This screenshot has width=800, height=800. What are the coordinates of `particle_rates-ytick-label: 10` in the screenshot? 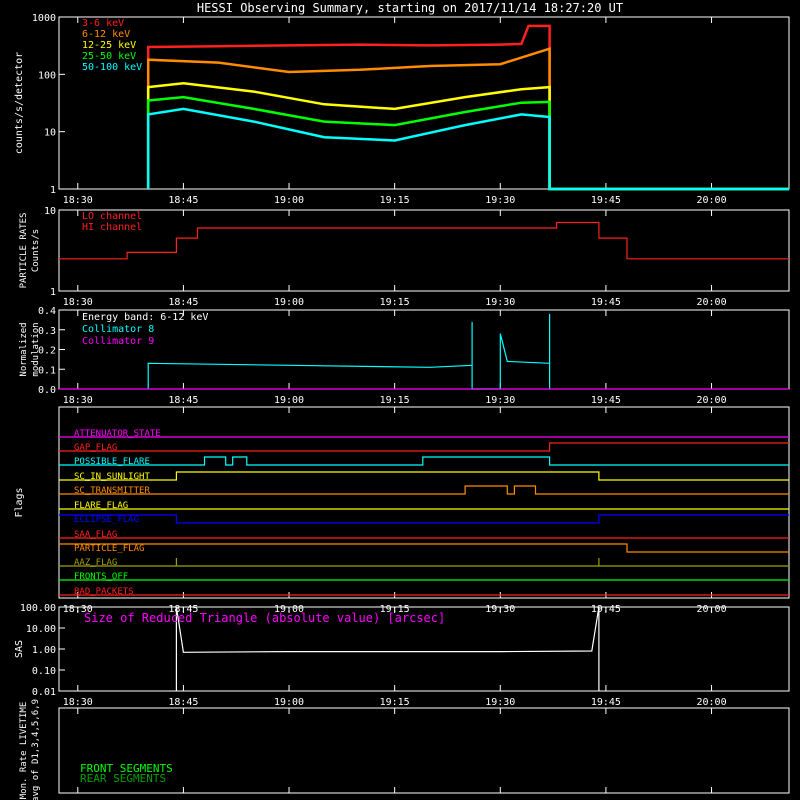 It's located at (50, 211).